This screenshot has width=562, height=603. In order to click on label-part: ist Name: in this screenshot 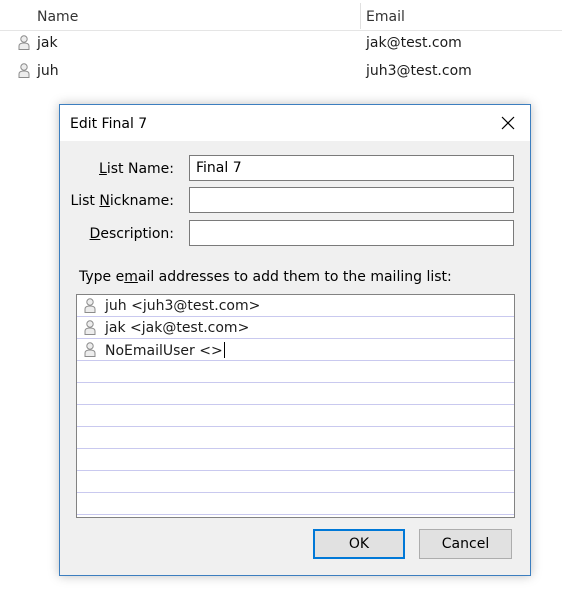, I will do `click(140, 169)`.